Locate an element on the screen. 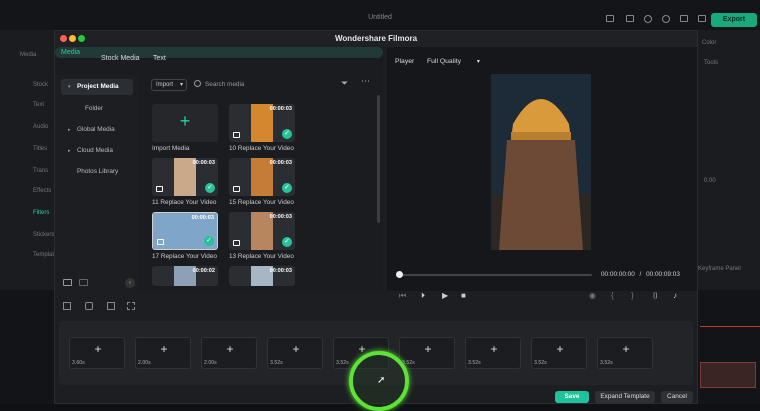 The height and width of the screenshot is (411, 760). filter-icon: ⏷ is located at coordinates (344, 83).